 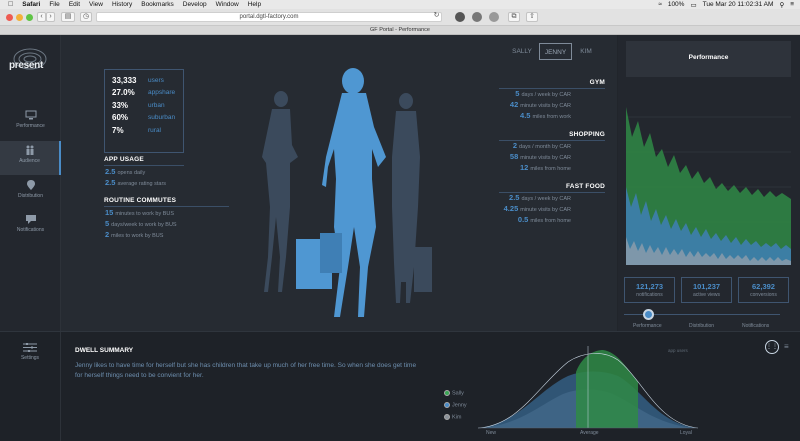 What do you see at coordinates (30, 158) in the screenshot?
I see `sidebar-item-audience: Audience` at bounding box center [30, 158].